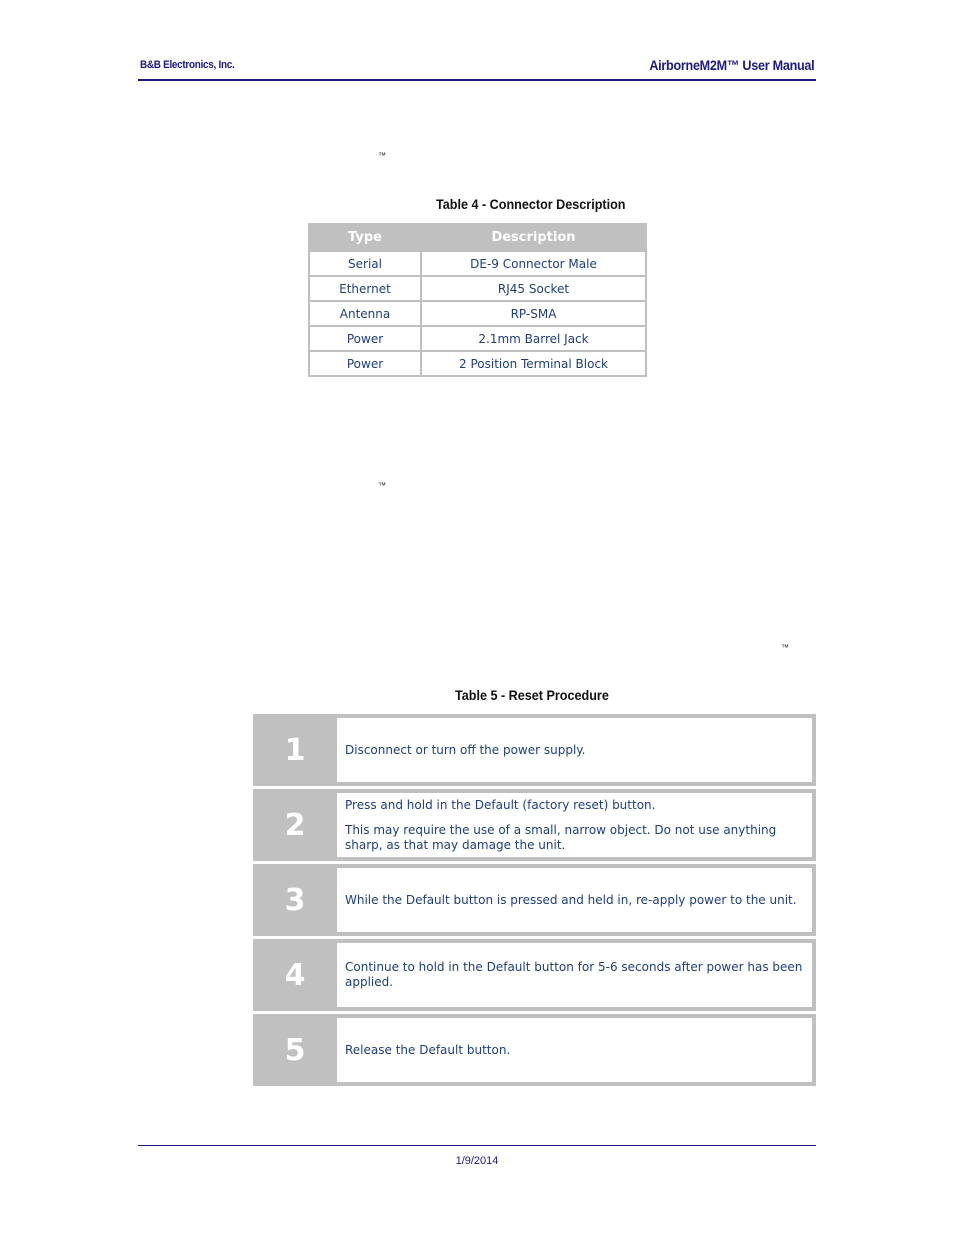  I want to click on table-row: Antenna RP-SMA, so click(477, 313).